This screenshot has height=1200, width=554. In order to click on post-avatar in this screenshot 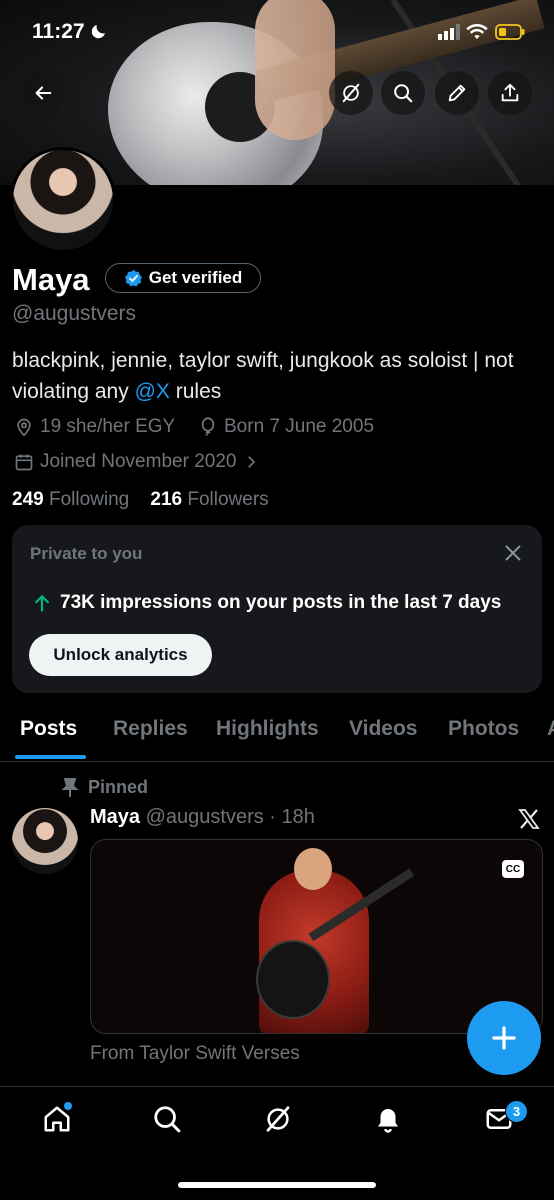, I will do `click(45, 841)`.